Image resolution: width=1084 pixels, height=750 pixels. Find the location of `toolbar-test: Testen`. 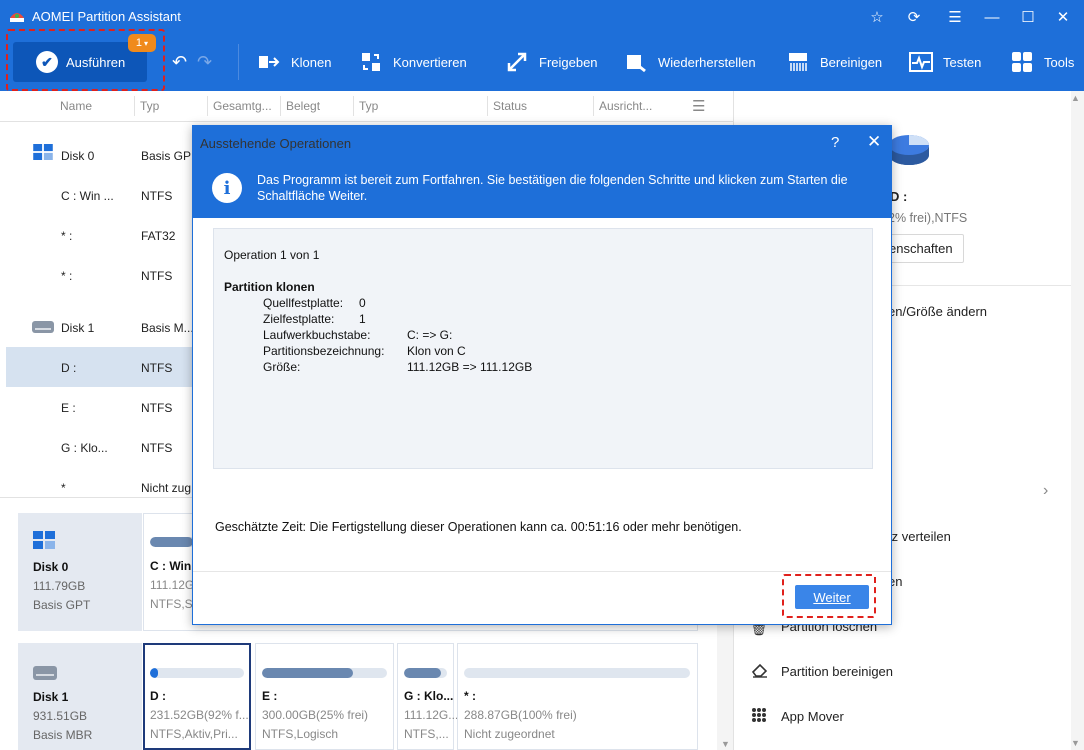

toolbar-test: Testen is located at coordinates (945, 62).